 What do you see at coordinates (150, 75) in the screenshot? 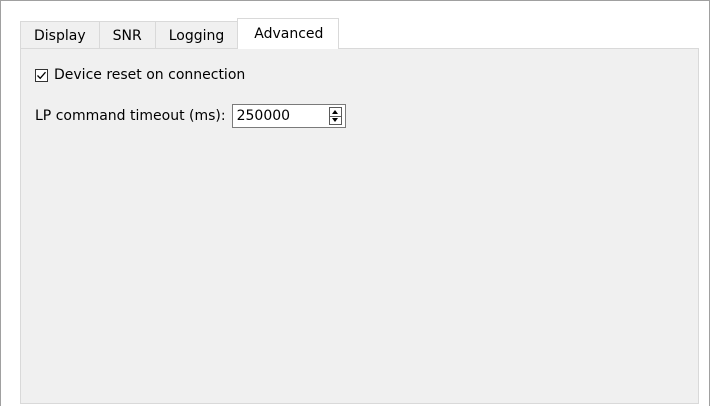
I see `device-reset-label: Device reset on connection` at bounding box center [150, 75].